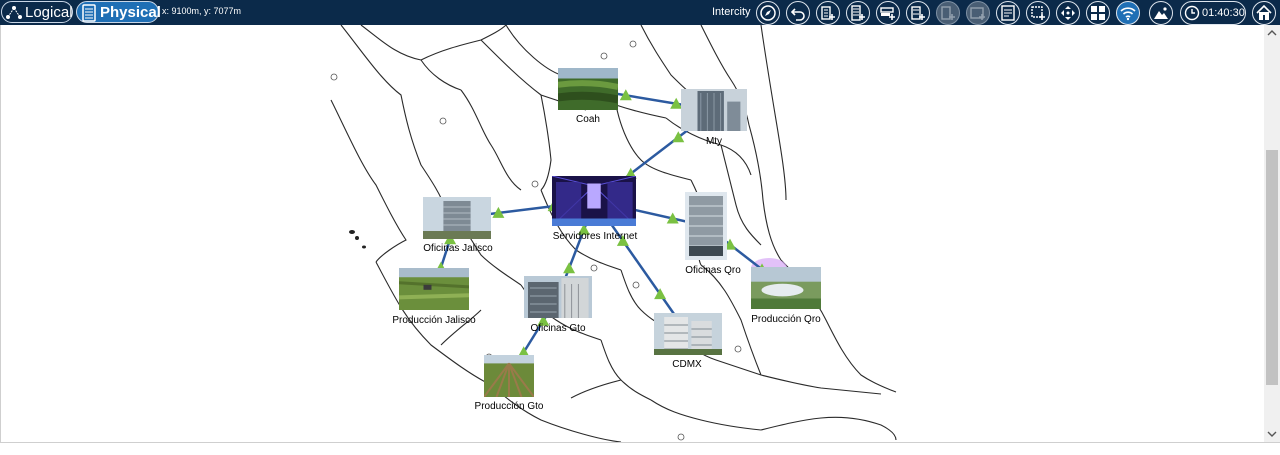 The height and width of the screenshot is (455, 1280). I want to click on wifi-icon, so click(1128, 14).